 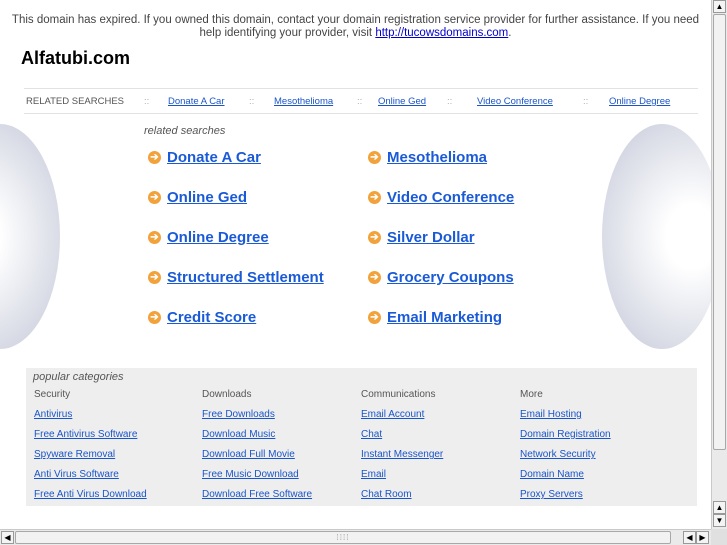 I want to click on vertical-scrollbar: ▲ ▲ ▼, so click(x=719, y=264).